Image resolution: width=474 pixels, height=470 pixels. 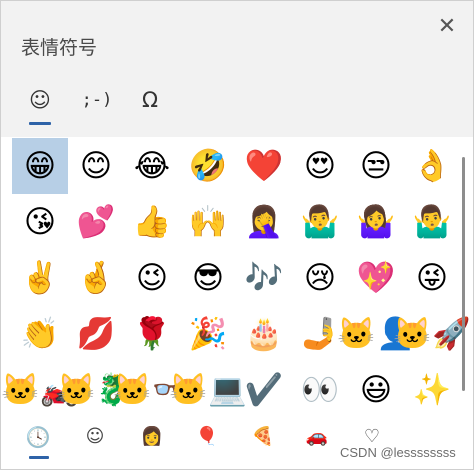 I want to click on emoji-cell: 👍, so click(x=152, y=222).